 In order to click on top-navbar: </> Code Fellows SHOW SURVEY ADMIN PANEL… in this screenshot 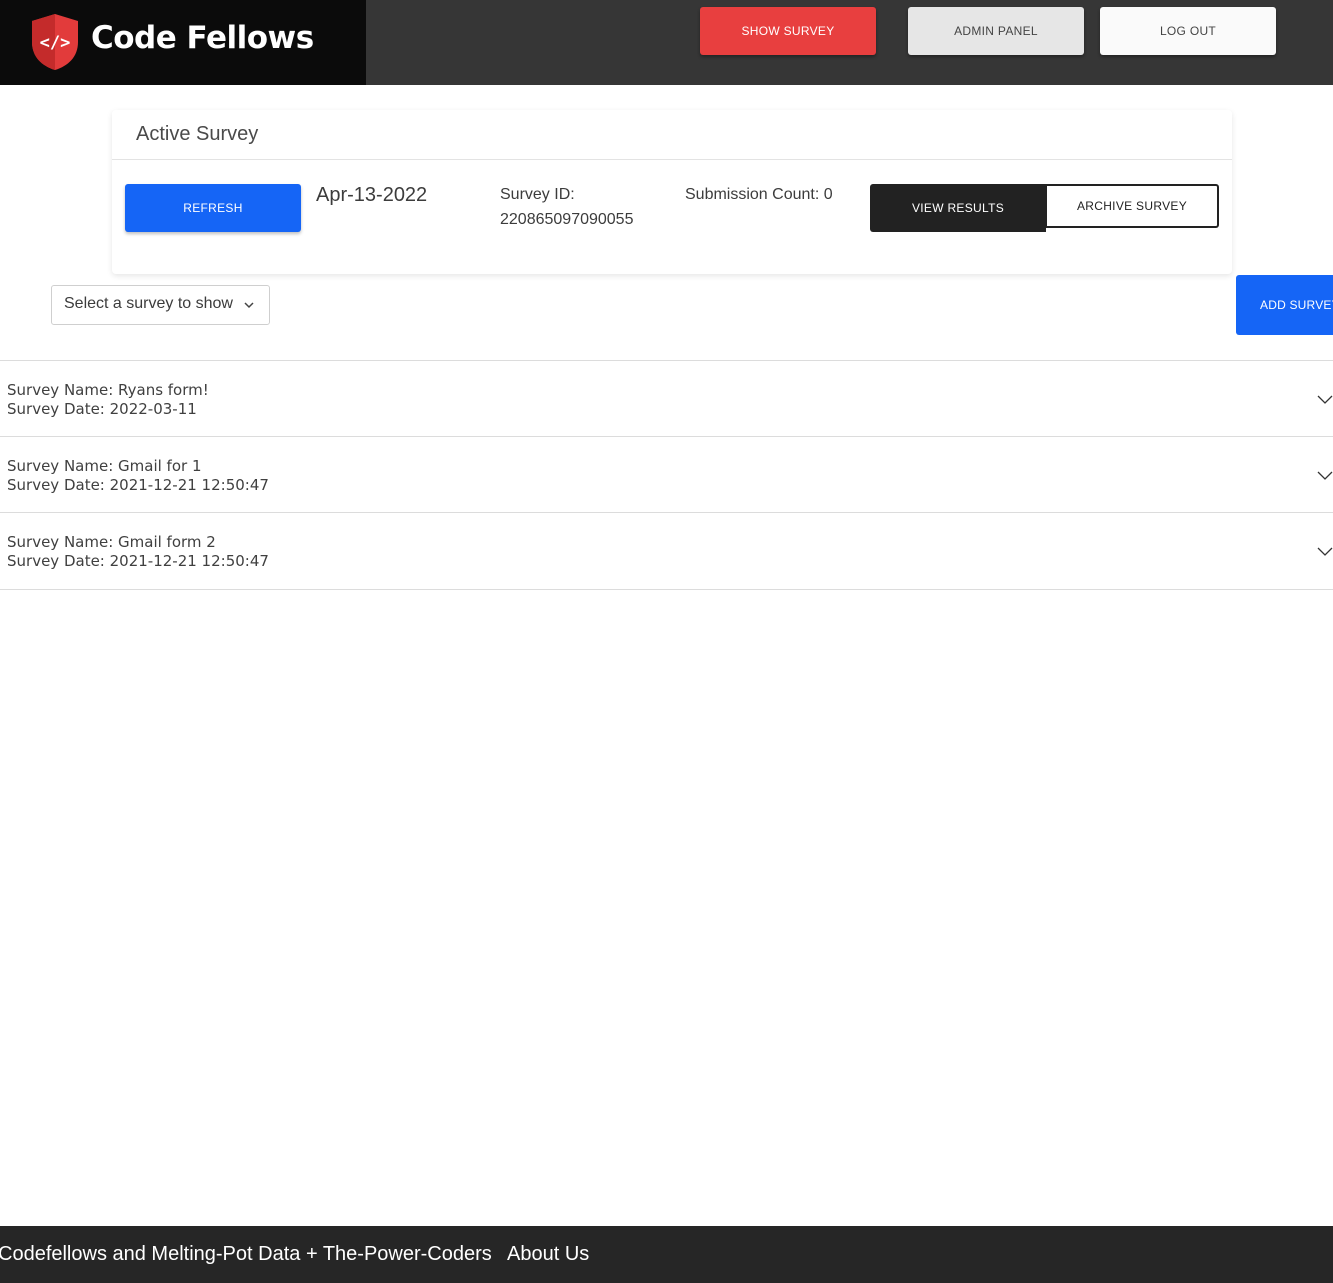, I will do `click(666, 42)`.